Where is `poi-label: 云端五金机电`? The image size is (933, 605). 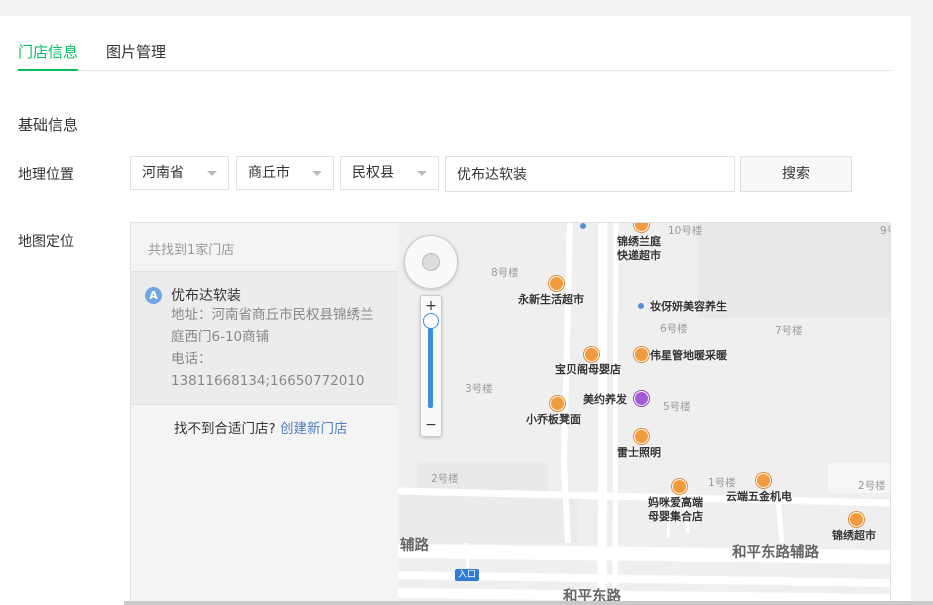 poi-label: 云端五金机电 is located at coordinates (759, 496).